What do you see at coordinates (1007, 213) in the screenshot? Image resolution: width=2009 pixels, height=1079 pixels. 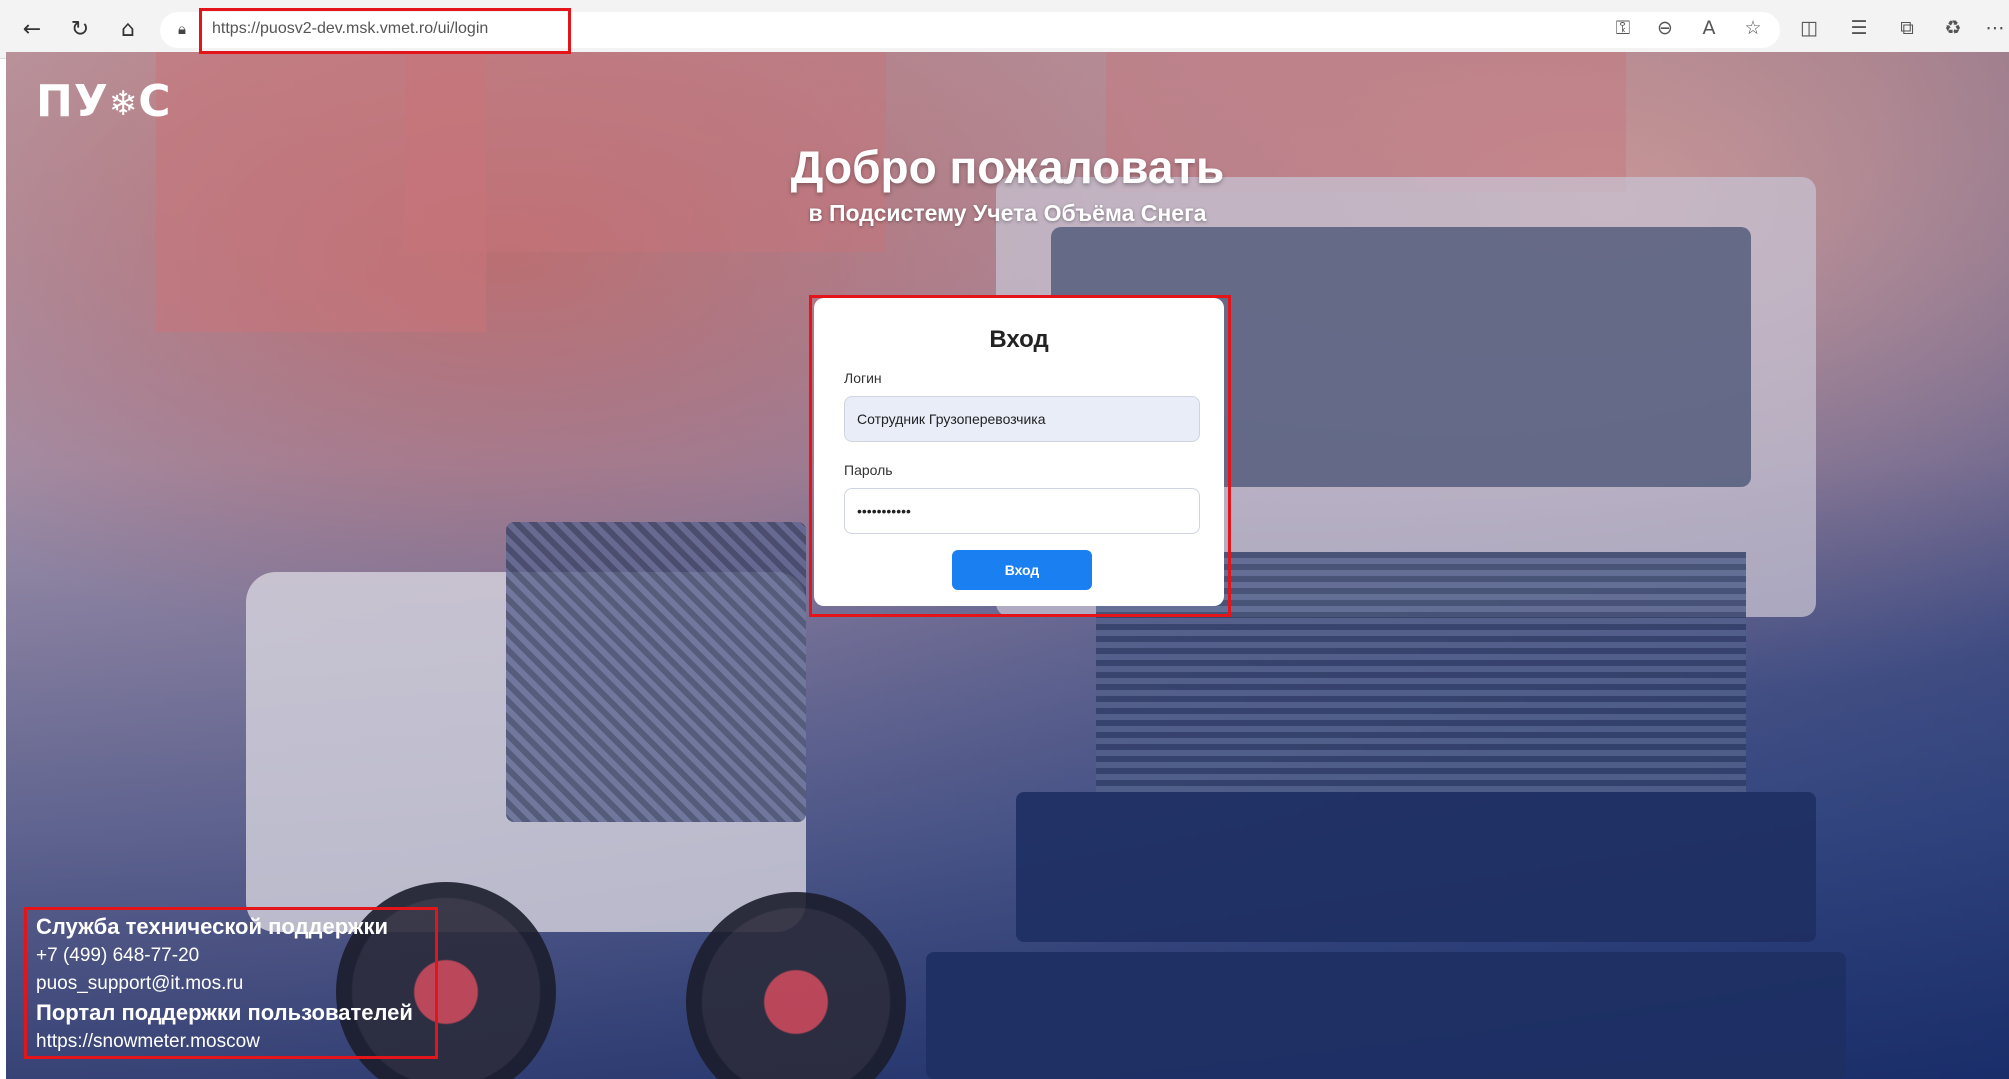 I see `welcome-subtitle: в Подсистему Учета Объёма Снега` at bounding box center [1007, 213].